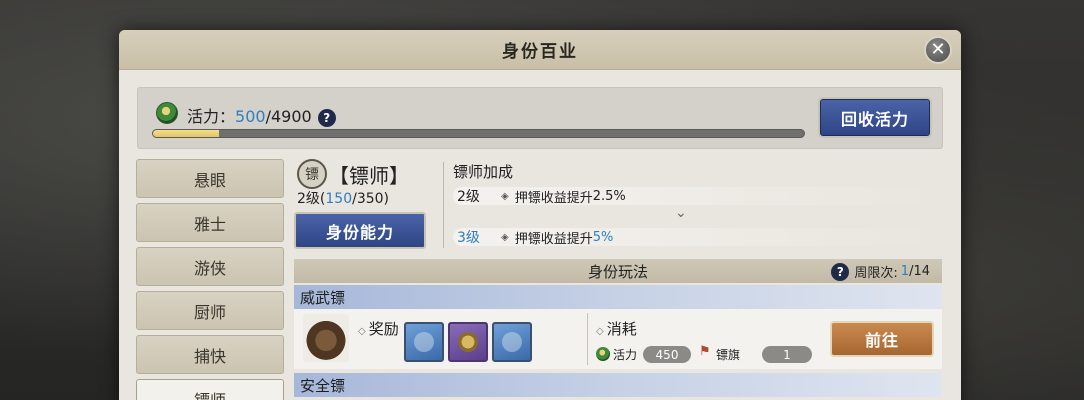 The height and width of the screenshot is (400, 1084). Describe the element at coordinates (681, 213) in the screenshot. I see `chevron-down-icon: ⌄` at that location.